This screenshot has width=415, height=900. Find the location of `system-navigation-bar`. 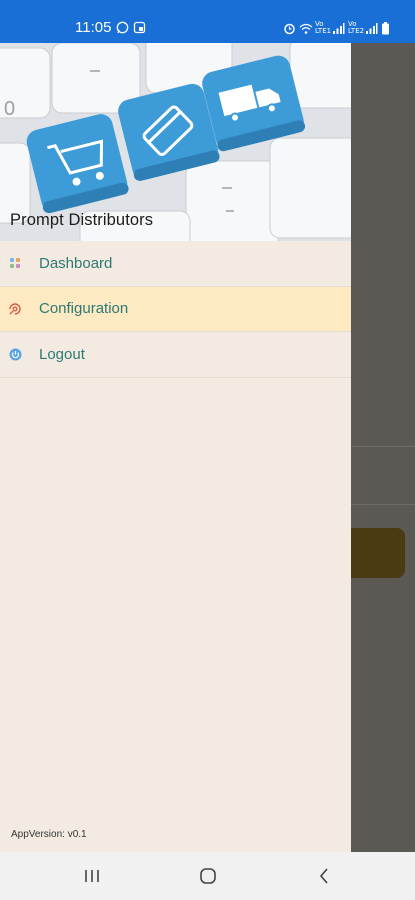

system-navigation-bar is located at coordinates (207, 876).